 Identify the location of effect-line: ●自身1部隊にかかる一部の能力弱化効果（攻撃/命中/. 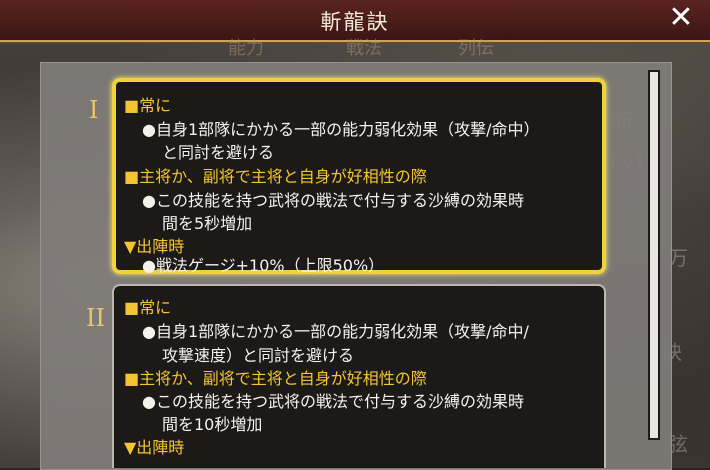
(335, 331).